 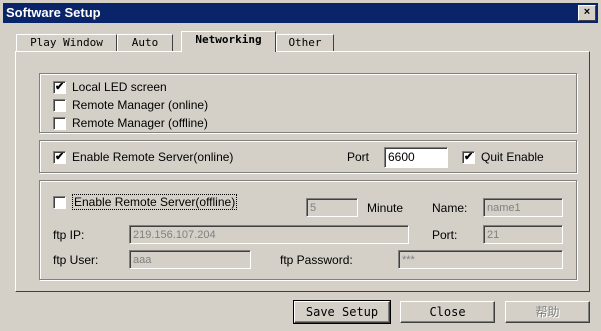 I want to click on enable-online-row: ✔ Enable Remote Server(online), so click(x=143, y=157).